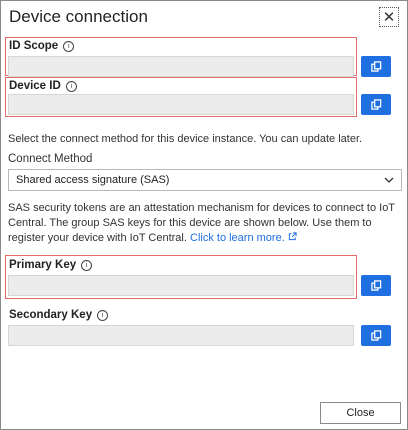 The width and height of the screenshot is (408, 430). I want to click on copy-secondary-key-button, so click(376, 335).